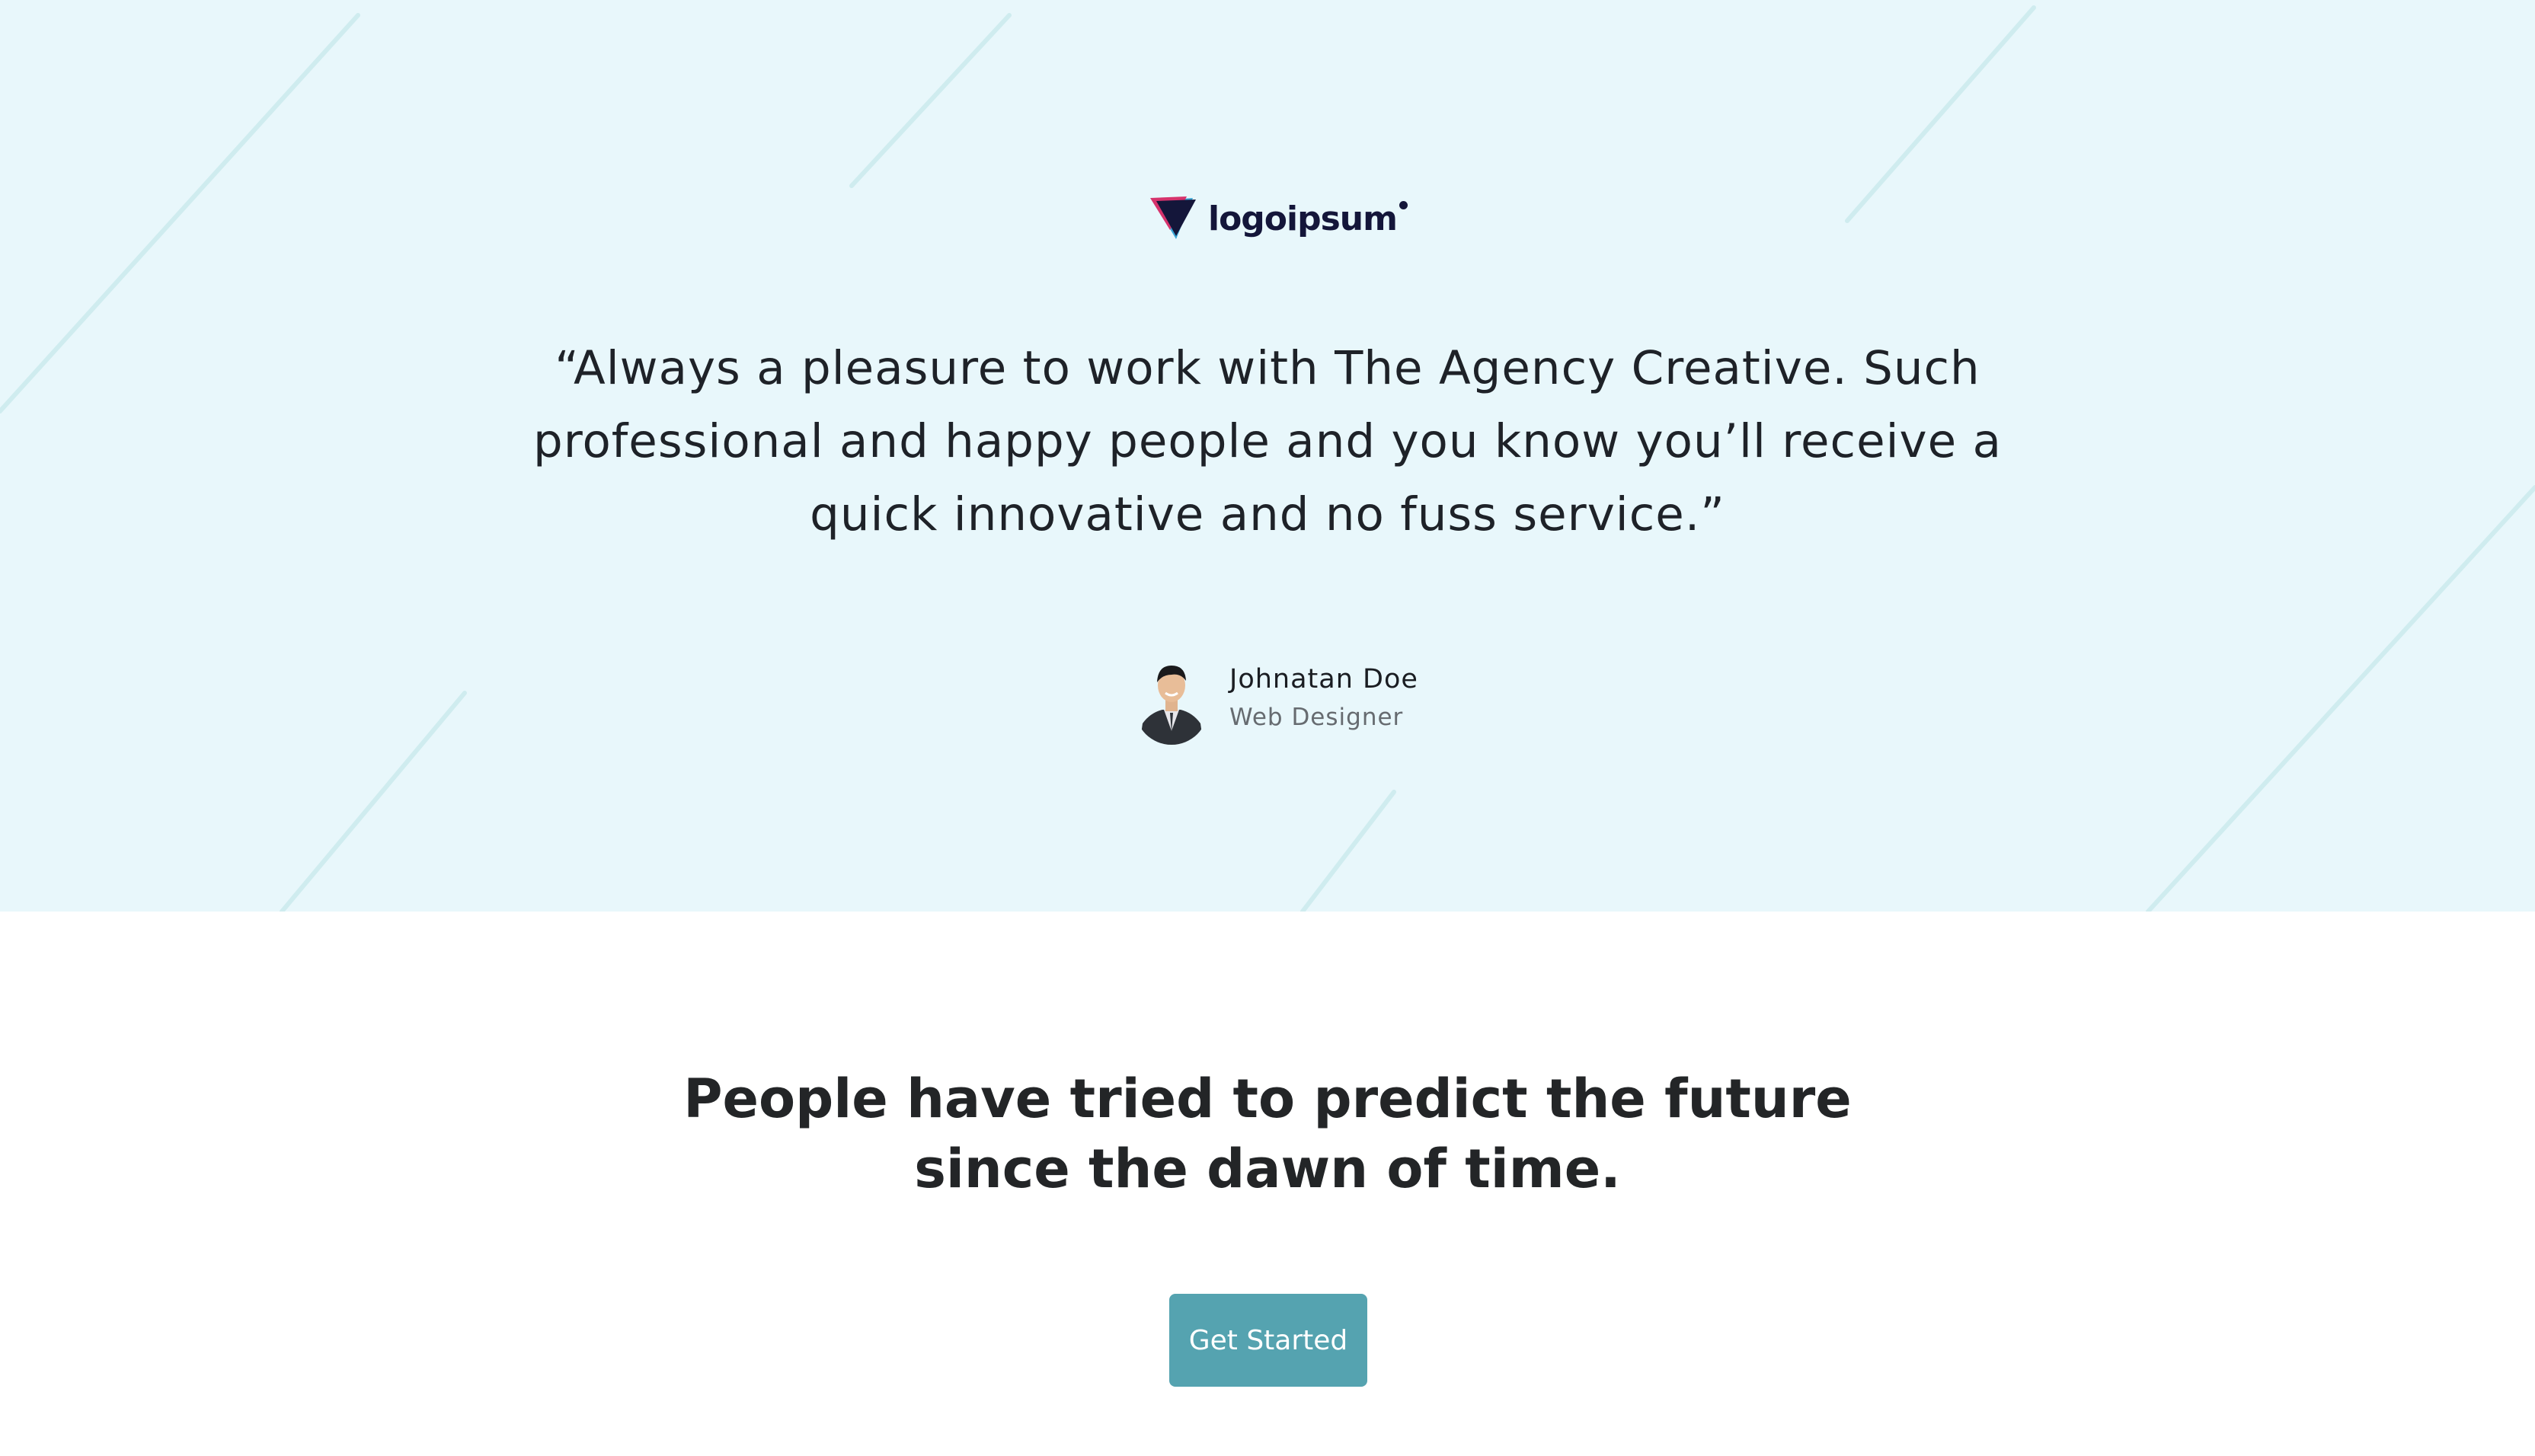  I want to click on testimonial-author: Johnatan Doe Web Designer, so click(1276, 698).